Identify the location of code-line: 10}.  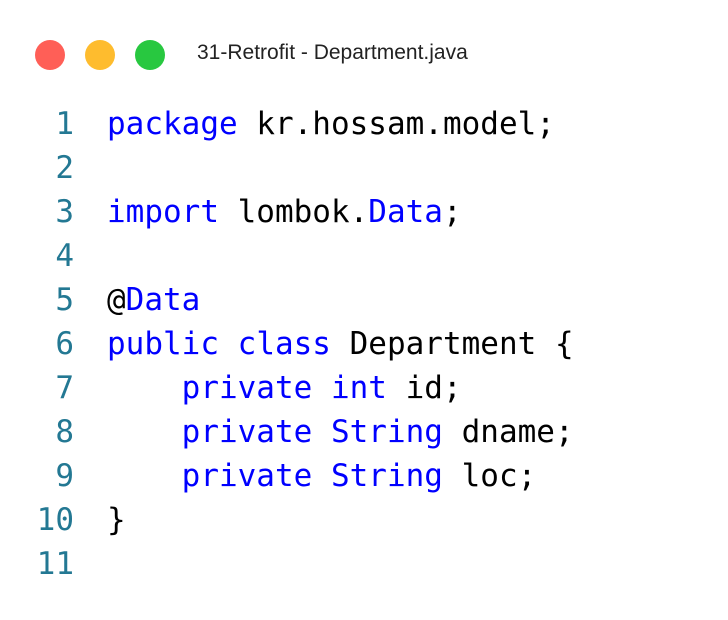
(287, 520).